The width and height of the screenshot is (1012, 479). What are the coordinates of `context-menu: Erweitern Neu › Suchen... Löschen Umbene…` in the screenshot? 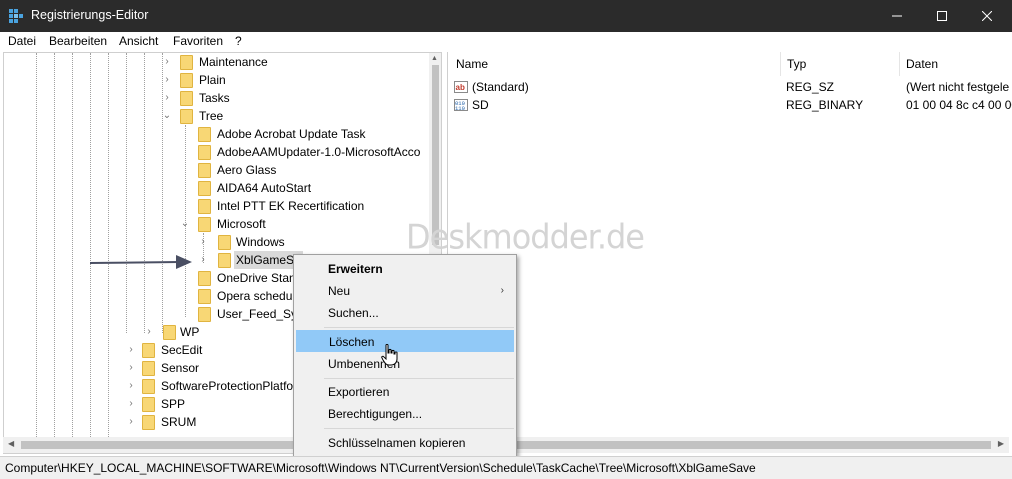 It's located at (405, 355).